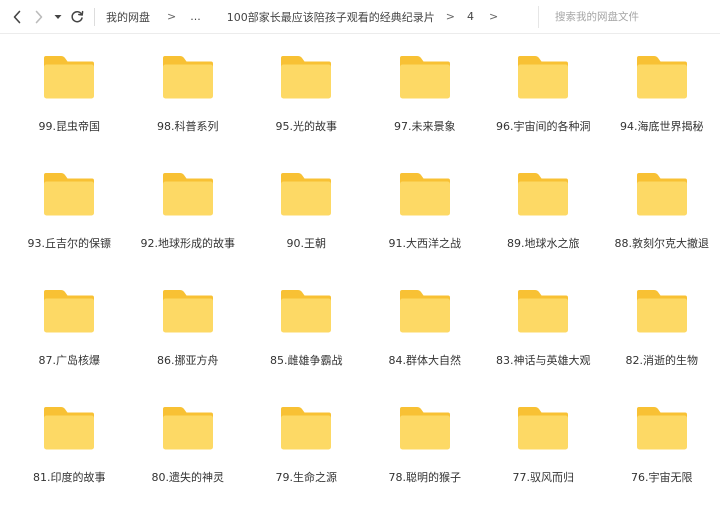  Describe the element at coordinates (543, 360) in the screenshot. I see `folder-name: 83.神话与英雄大观` at that location.